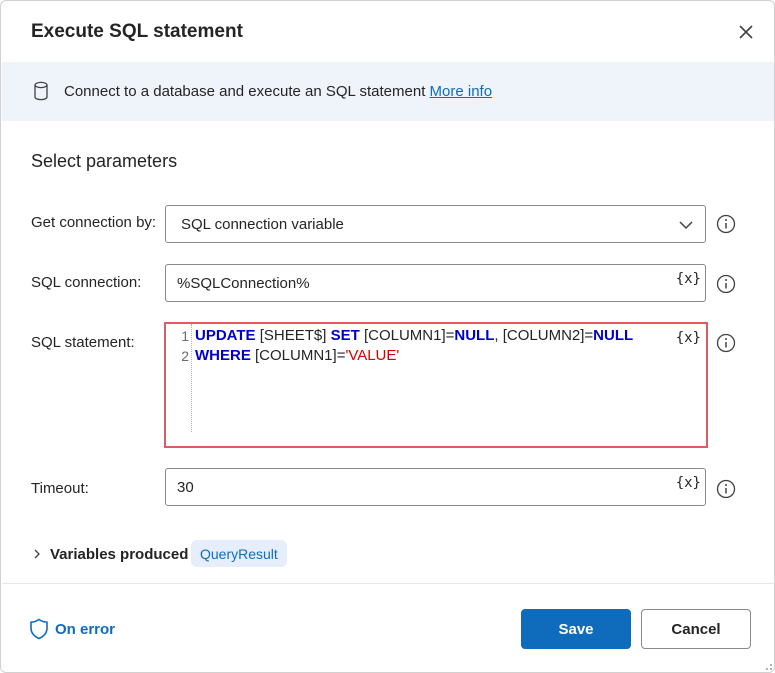  I want to click on sql-connection-label: SQL connection:, so click(86, 282).